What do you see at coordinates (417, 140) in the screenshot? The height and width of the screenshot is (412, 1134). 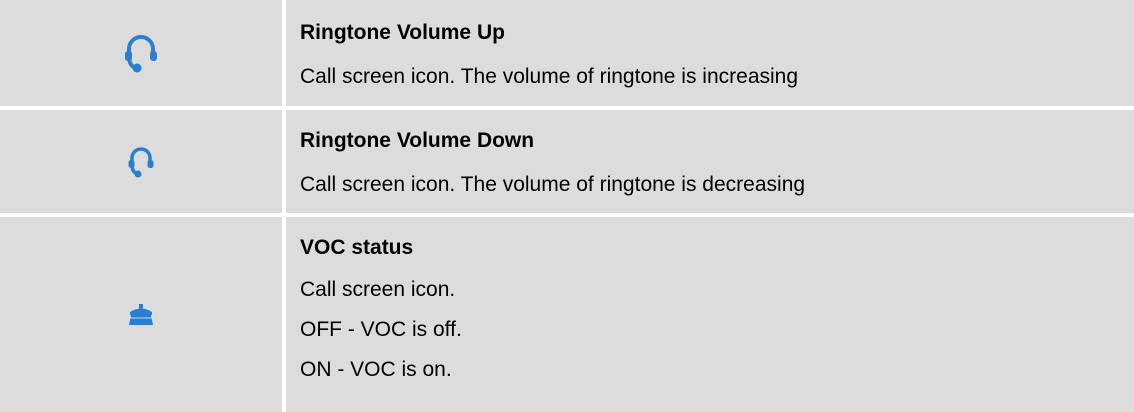 I see `row-title: Ringtone Volume Down` at bounding box center [417, 140].